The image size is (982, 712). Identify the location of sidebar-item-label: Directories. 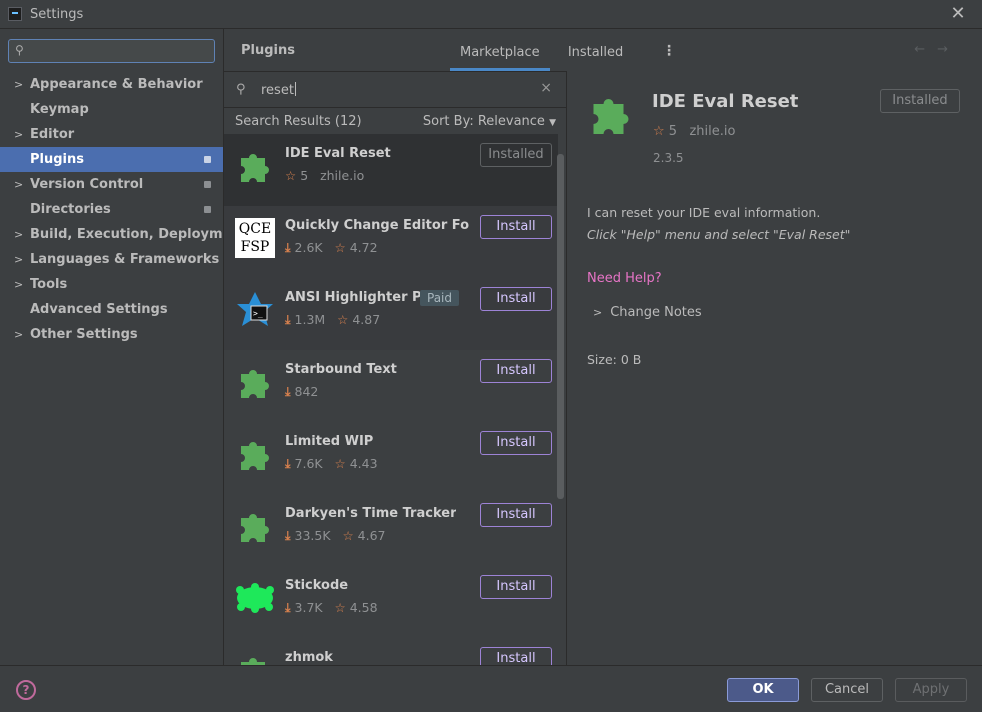
(70, 209).